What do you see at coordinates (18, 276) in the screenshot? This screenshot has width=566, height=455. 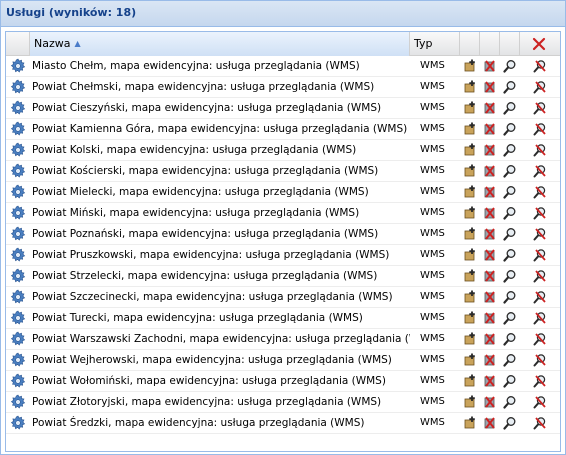 I see `service-gear-icon` at bounding box center [18, 276].